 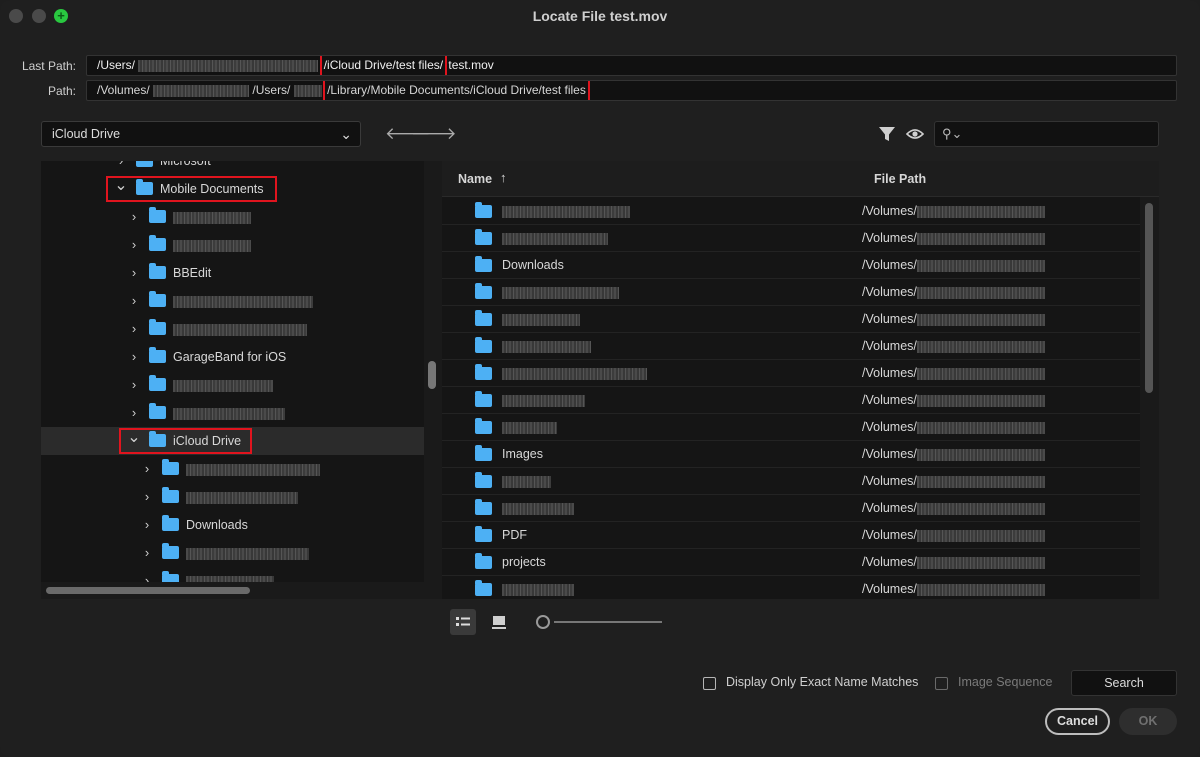 I want to click on tree-row: › GarageBand for iOS, so click(x=232, y=357).